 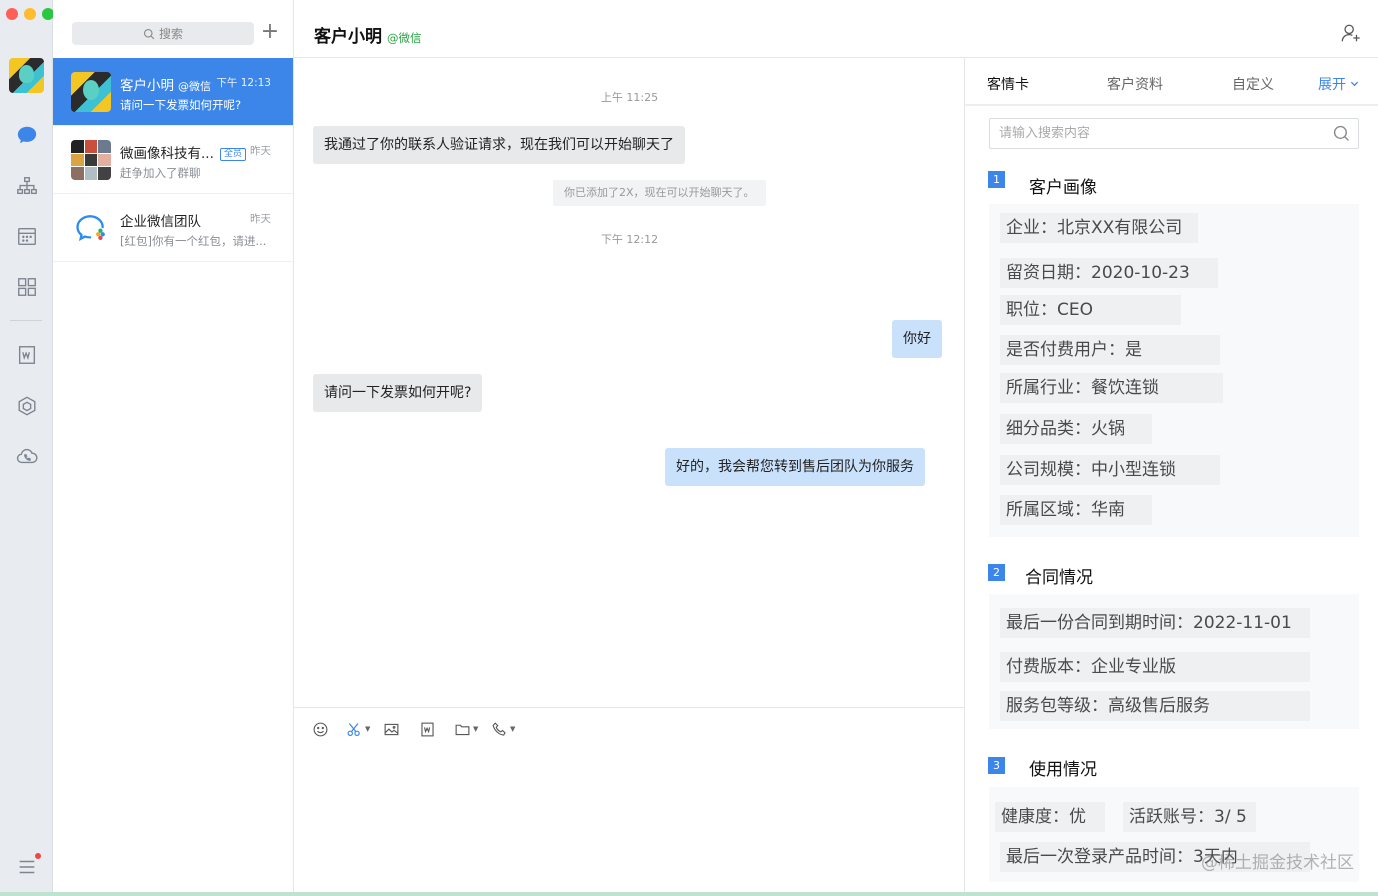 I want to click on field-contract-expiry: 最后一份合同到期时间：2022-11-01, so click(x=1155, y=623).